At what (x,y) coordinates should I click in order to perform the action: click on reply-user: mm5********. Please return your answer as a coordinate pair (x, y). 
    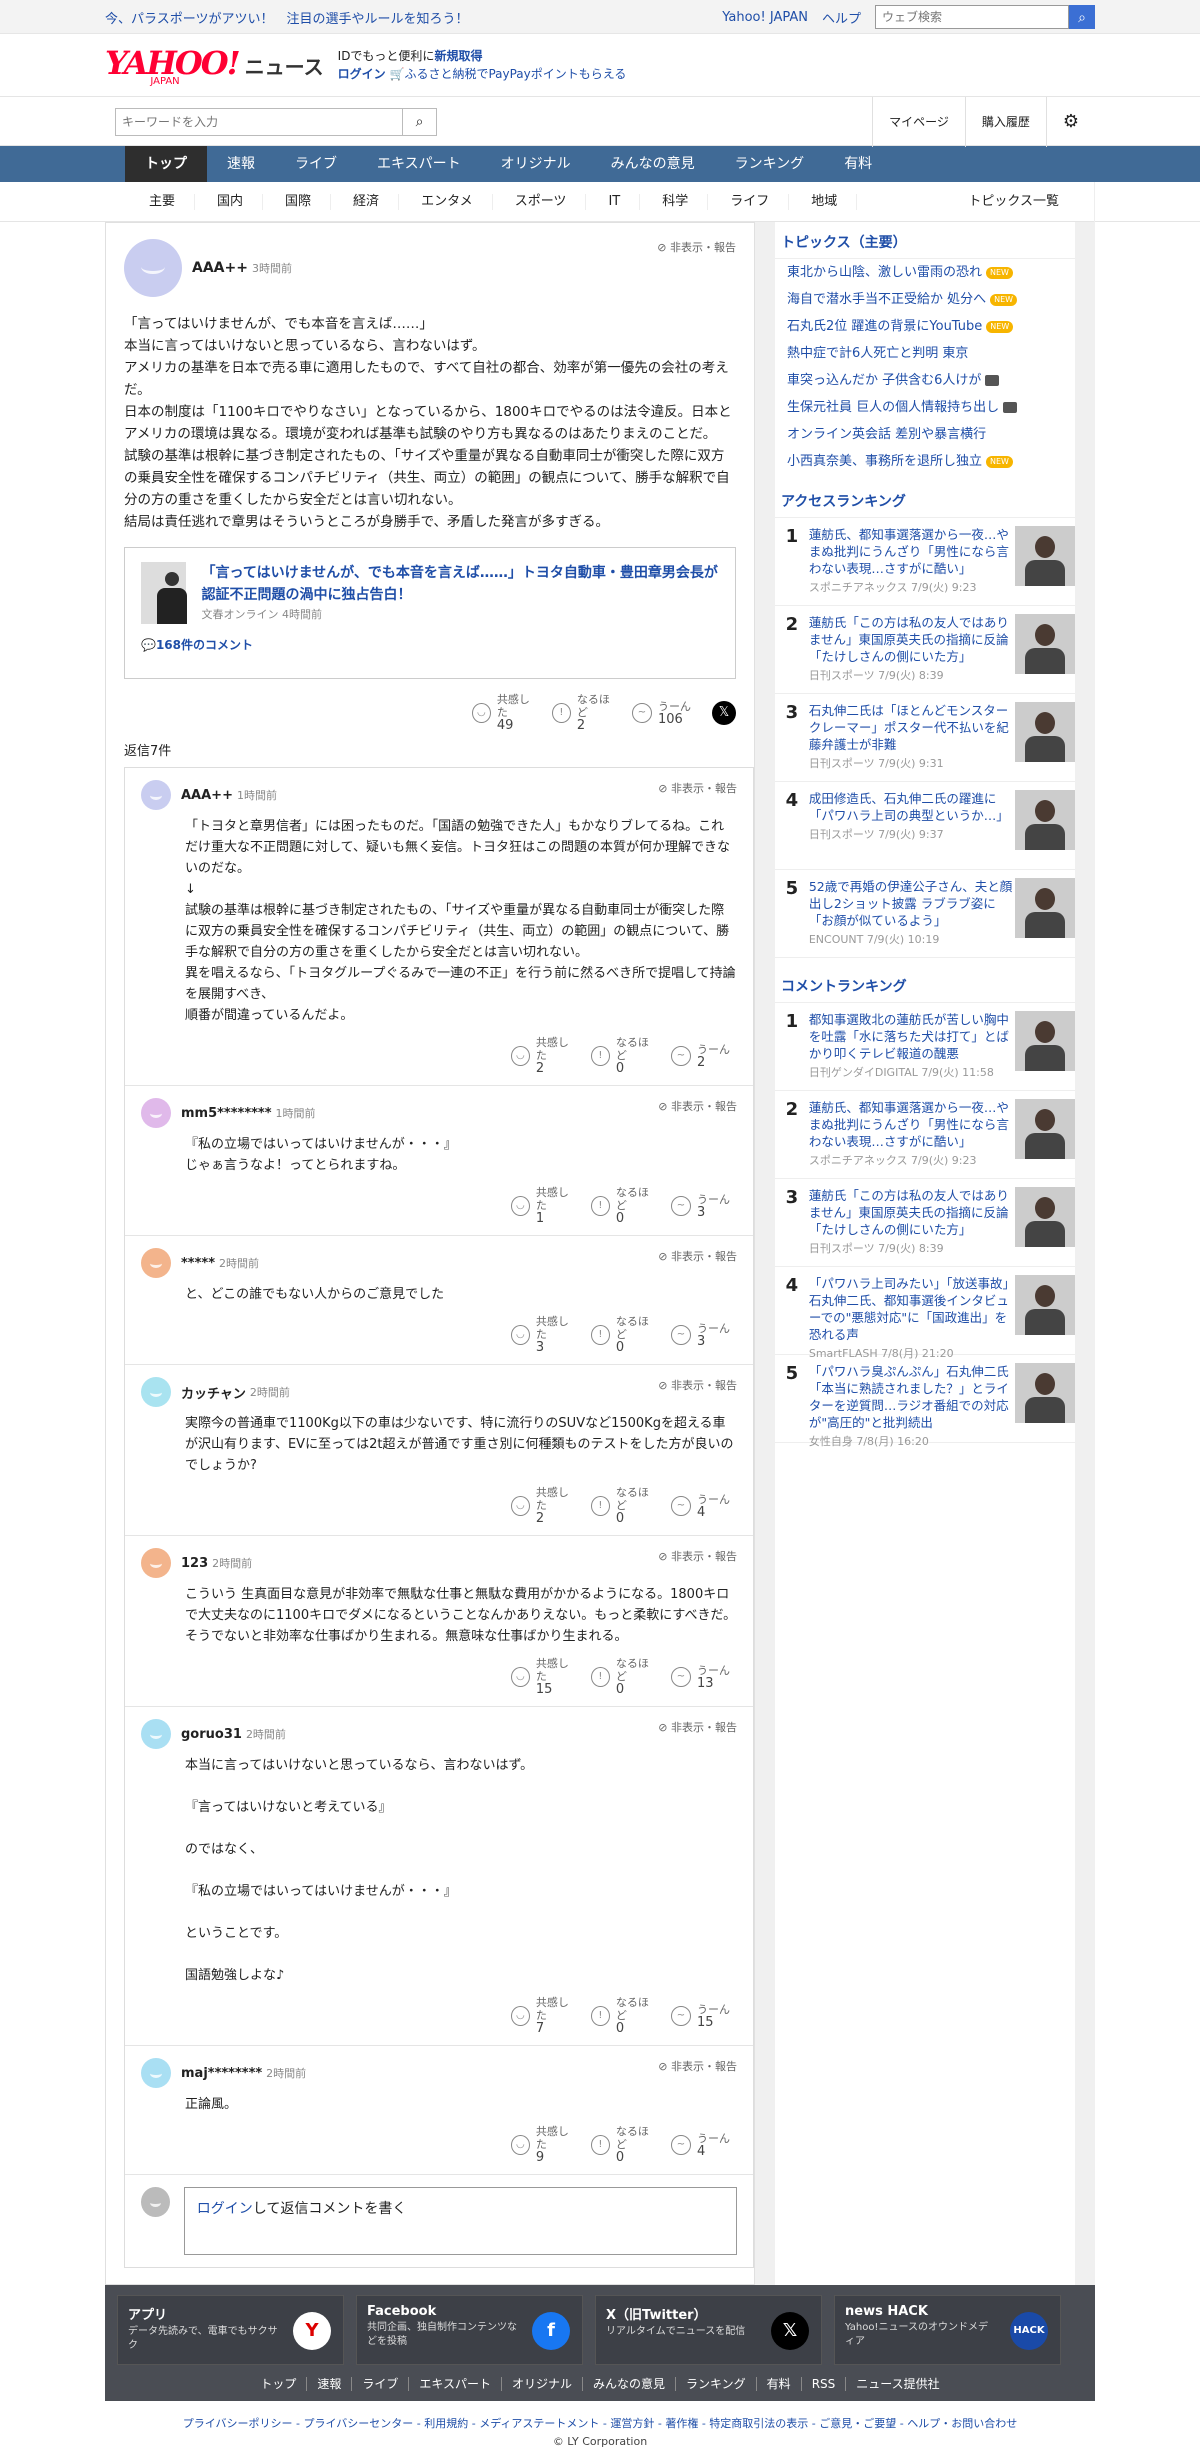
    Looking at the image, I should click on (226, 1113).